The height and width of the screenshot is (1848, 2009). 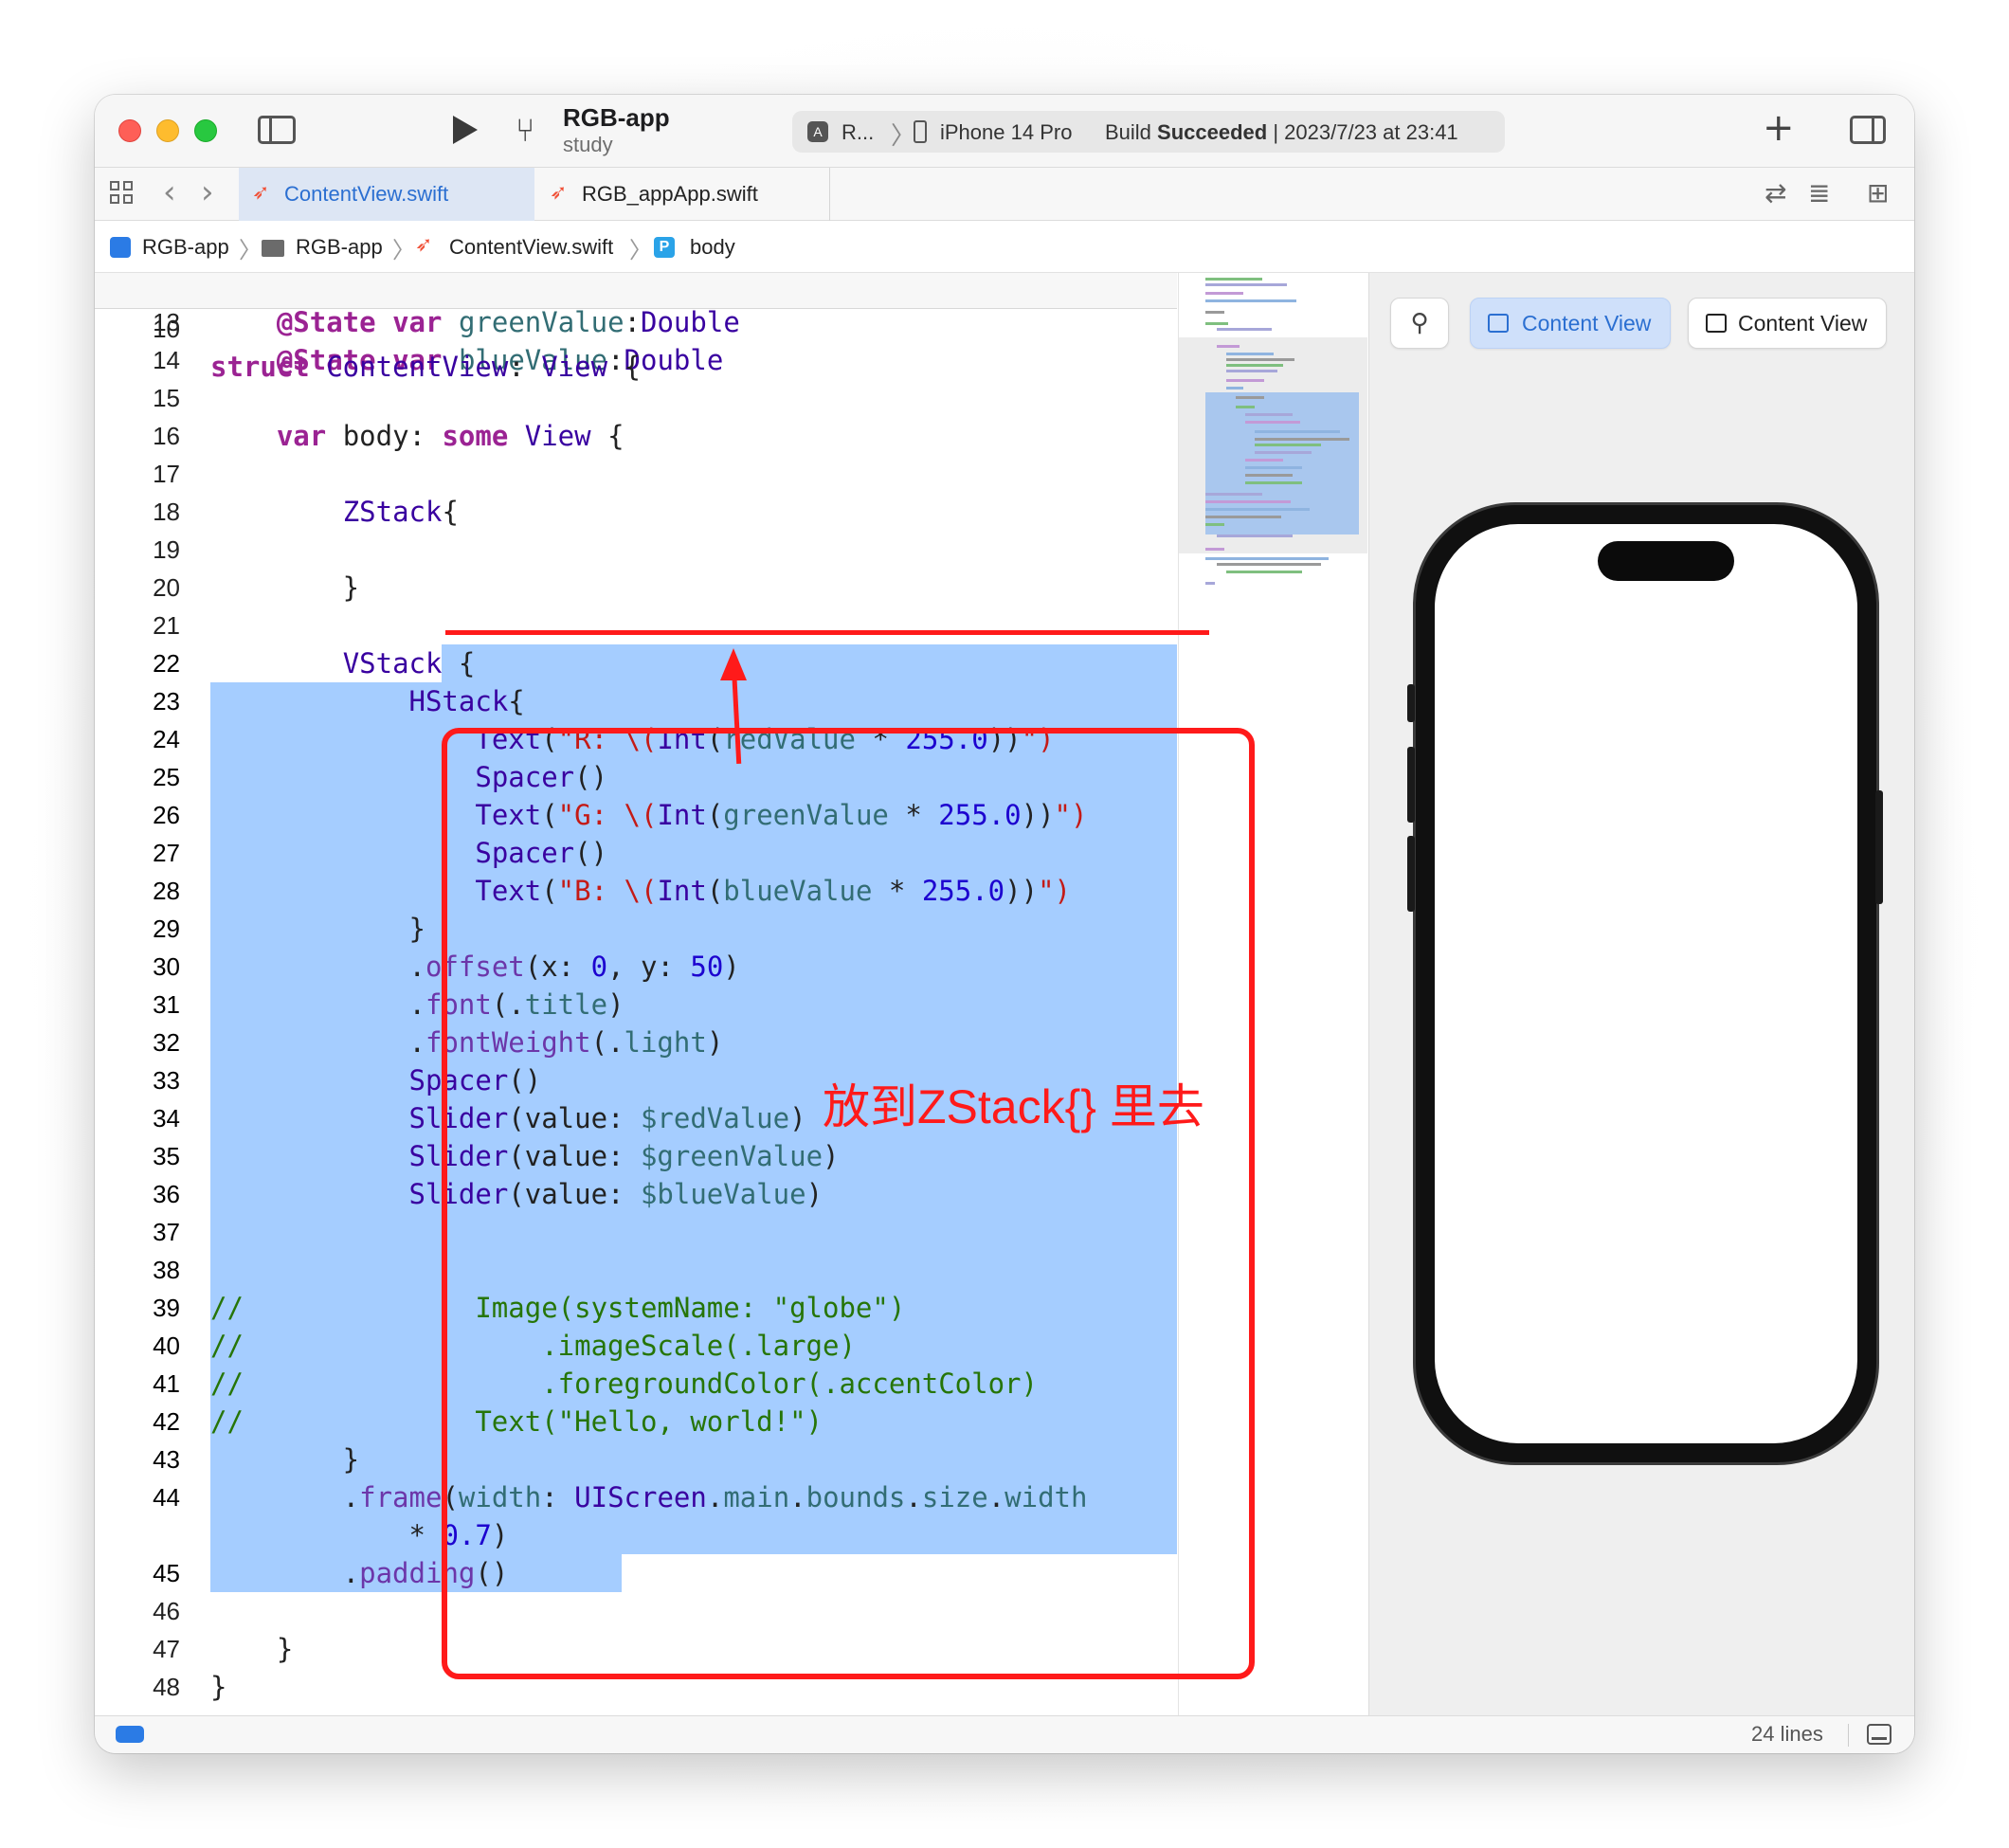 I want to click on line-number: 18, so click(x=166, y=512).